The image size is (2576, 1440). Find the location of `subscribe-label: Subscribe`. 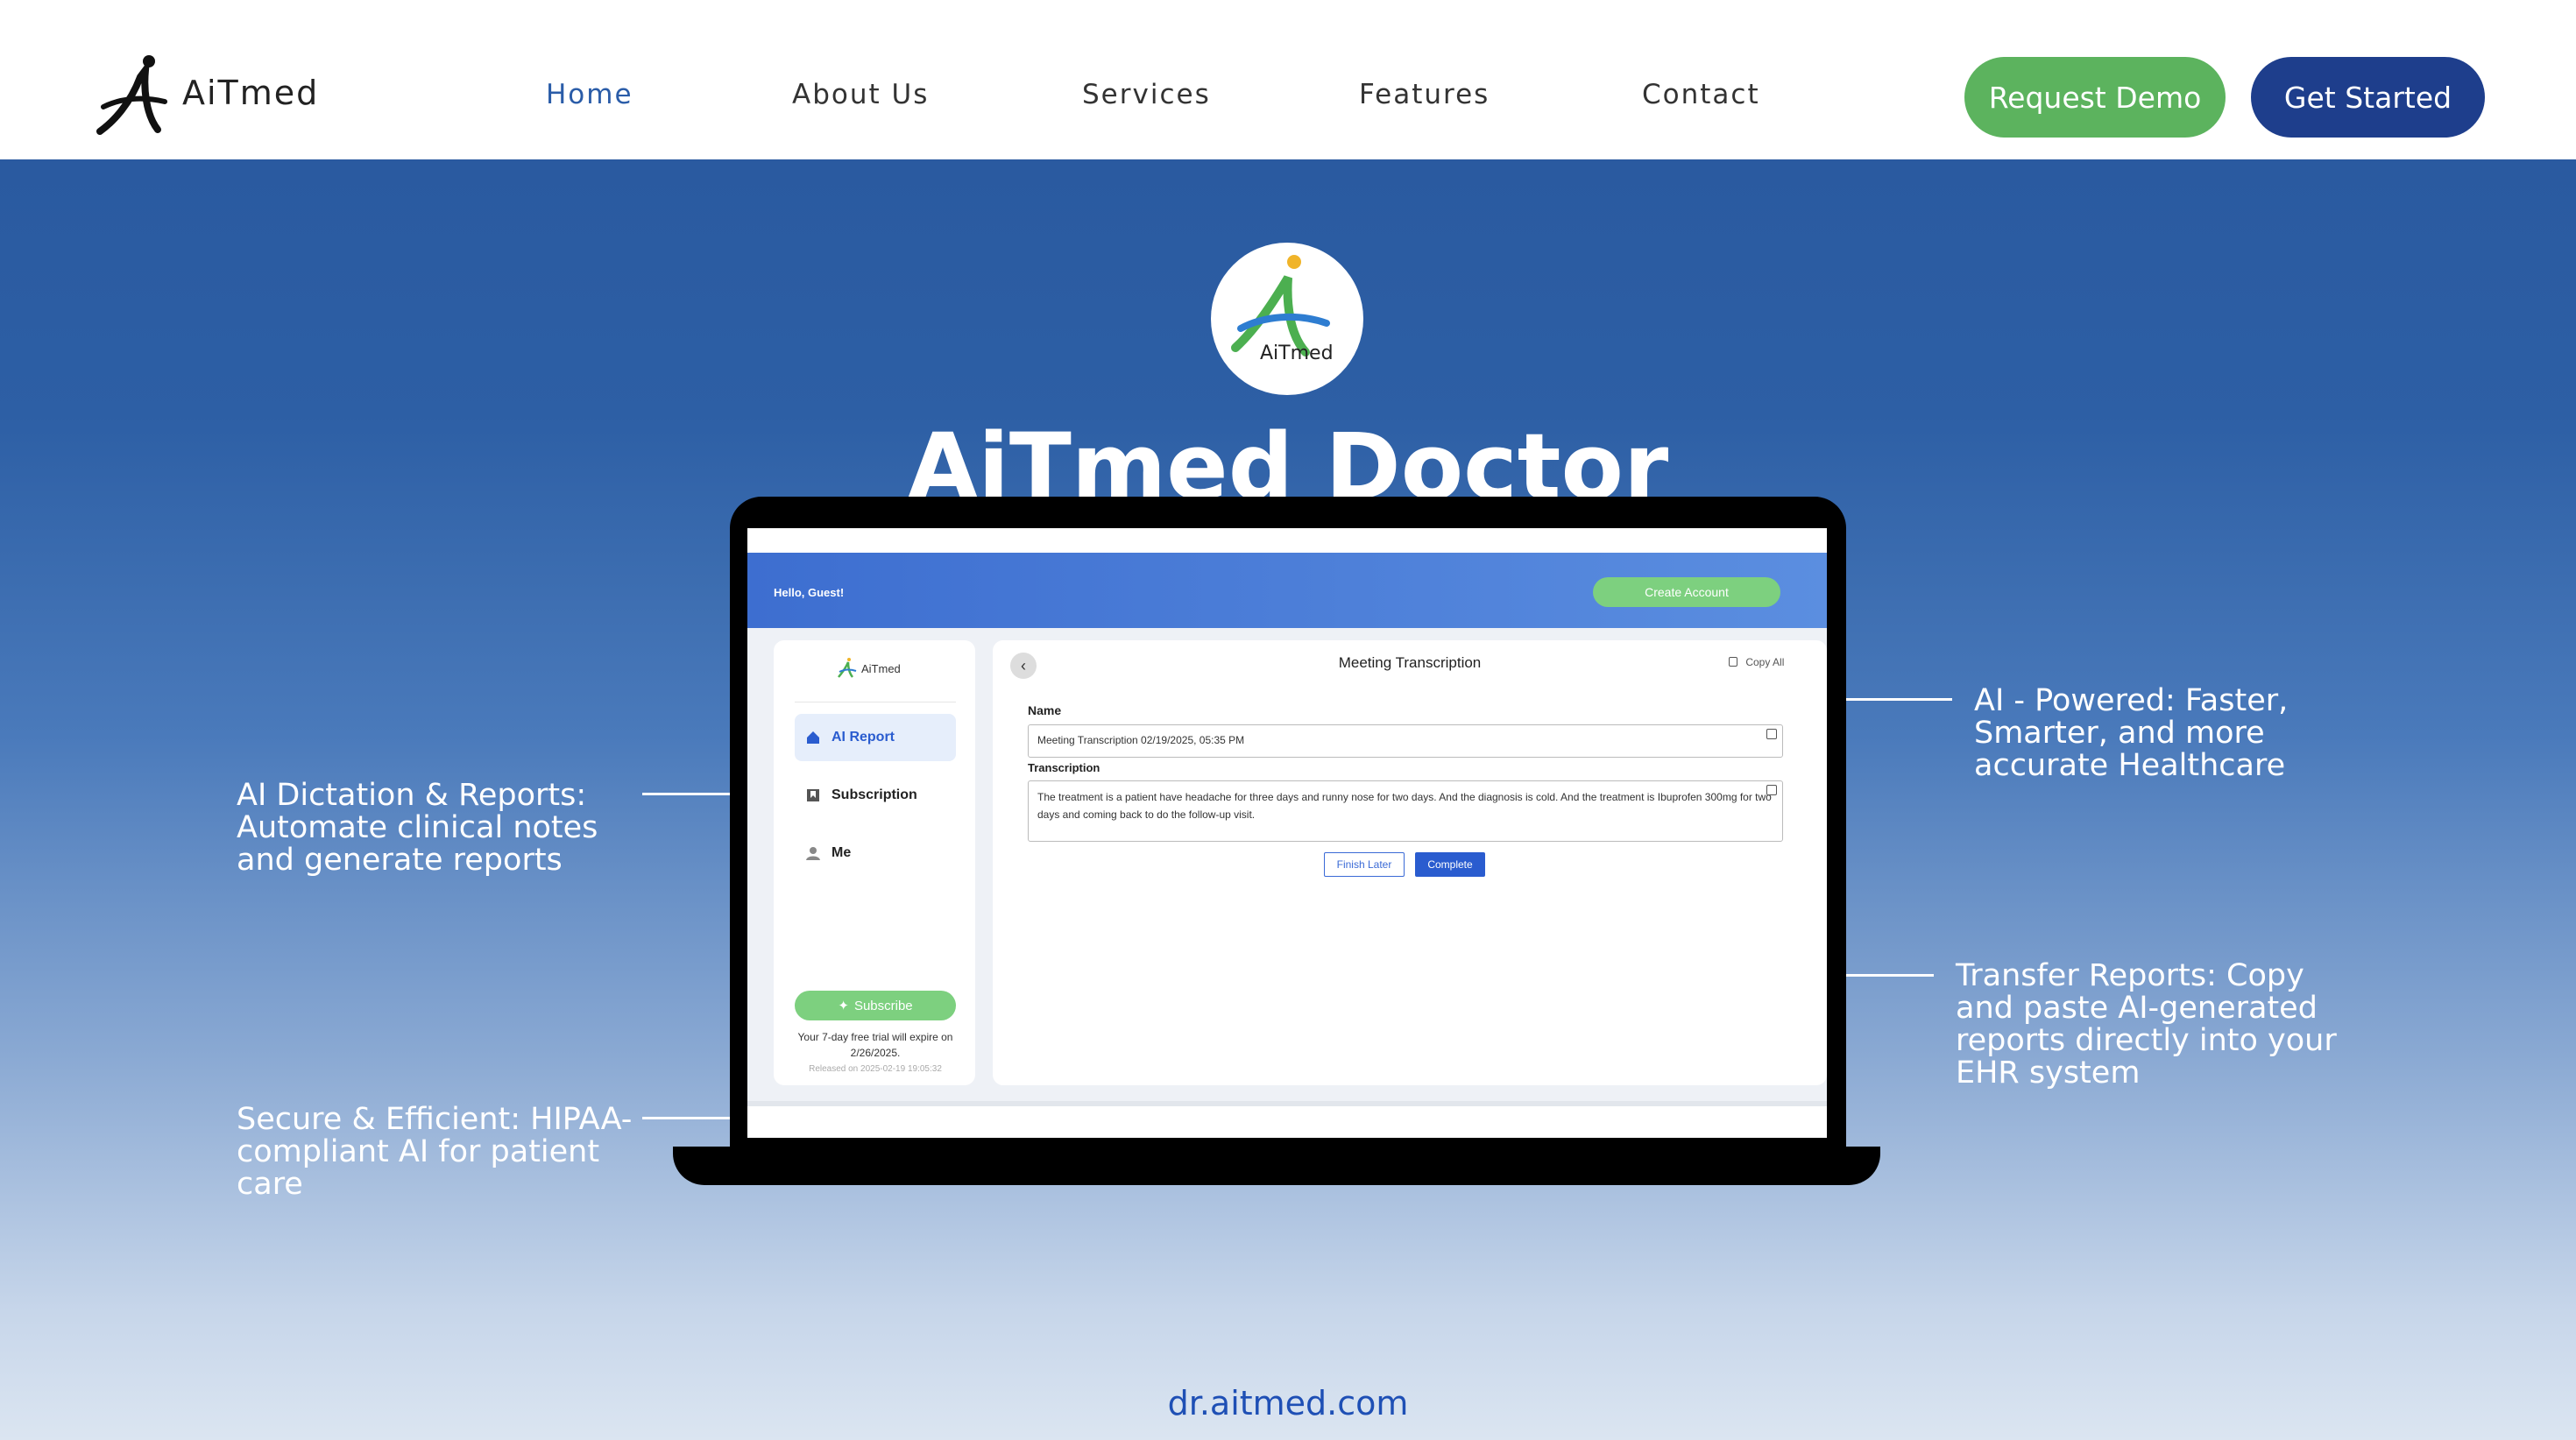

subscribe-label: Subscribe is located at coordinates (883, 1005).